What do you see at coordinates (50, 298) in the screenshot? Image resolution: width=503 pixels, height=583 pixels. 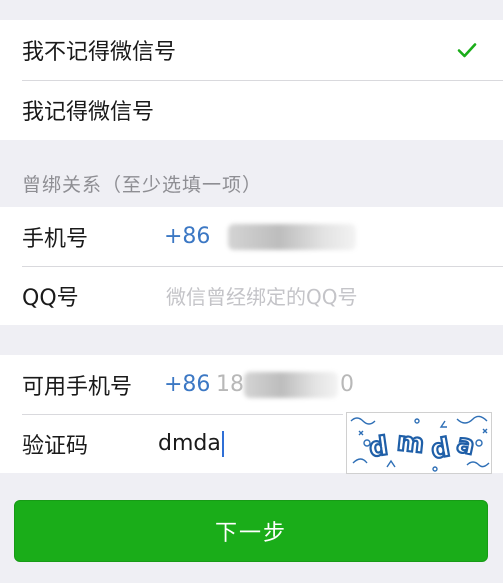 I see `qq-label: QQ号` at bounding box center [50, 298].